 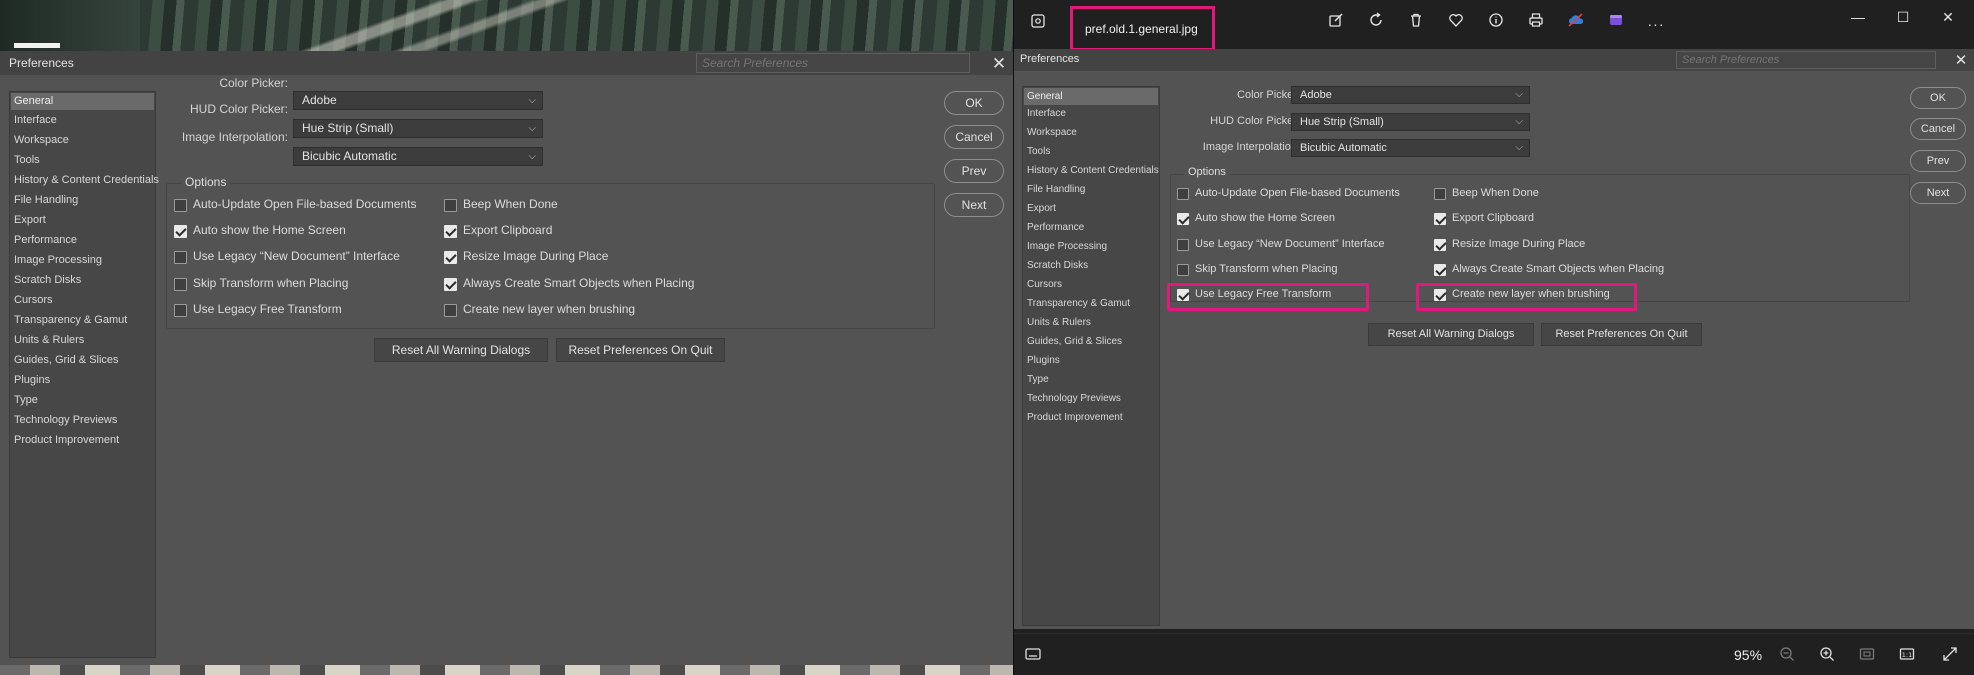 I want to click on legacy-free-transform-checkbox, so click(x=180, y=310).